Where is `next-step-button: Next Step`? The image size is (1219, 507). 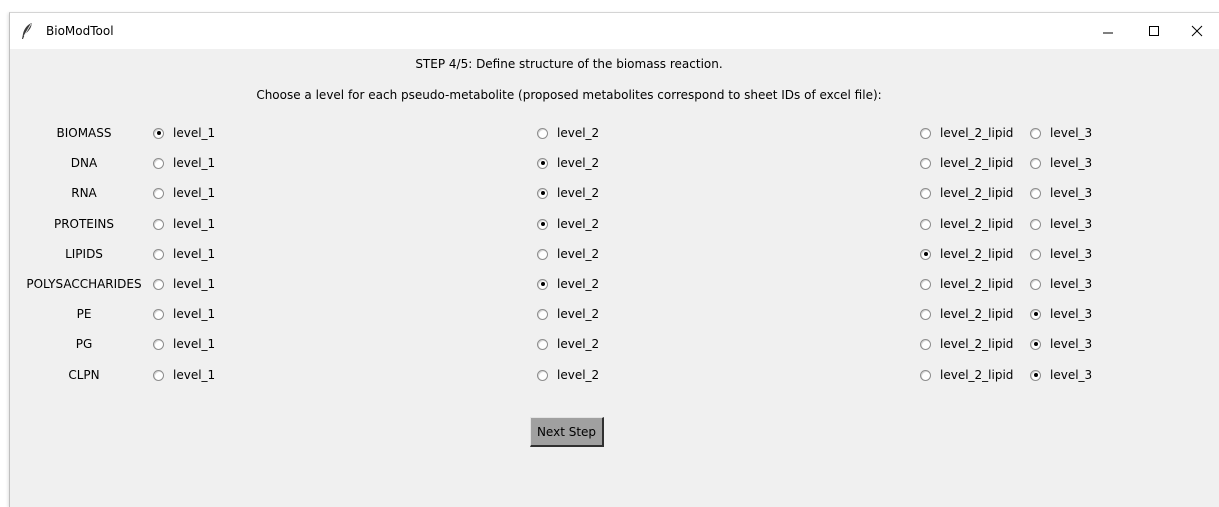
next-step-button: Next Step is located at coordinates (567, 432).